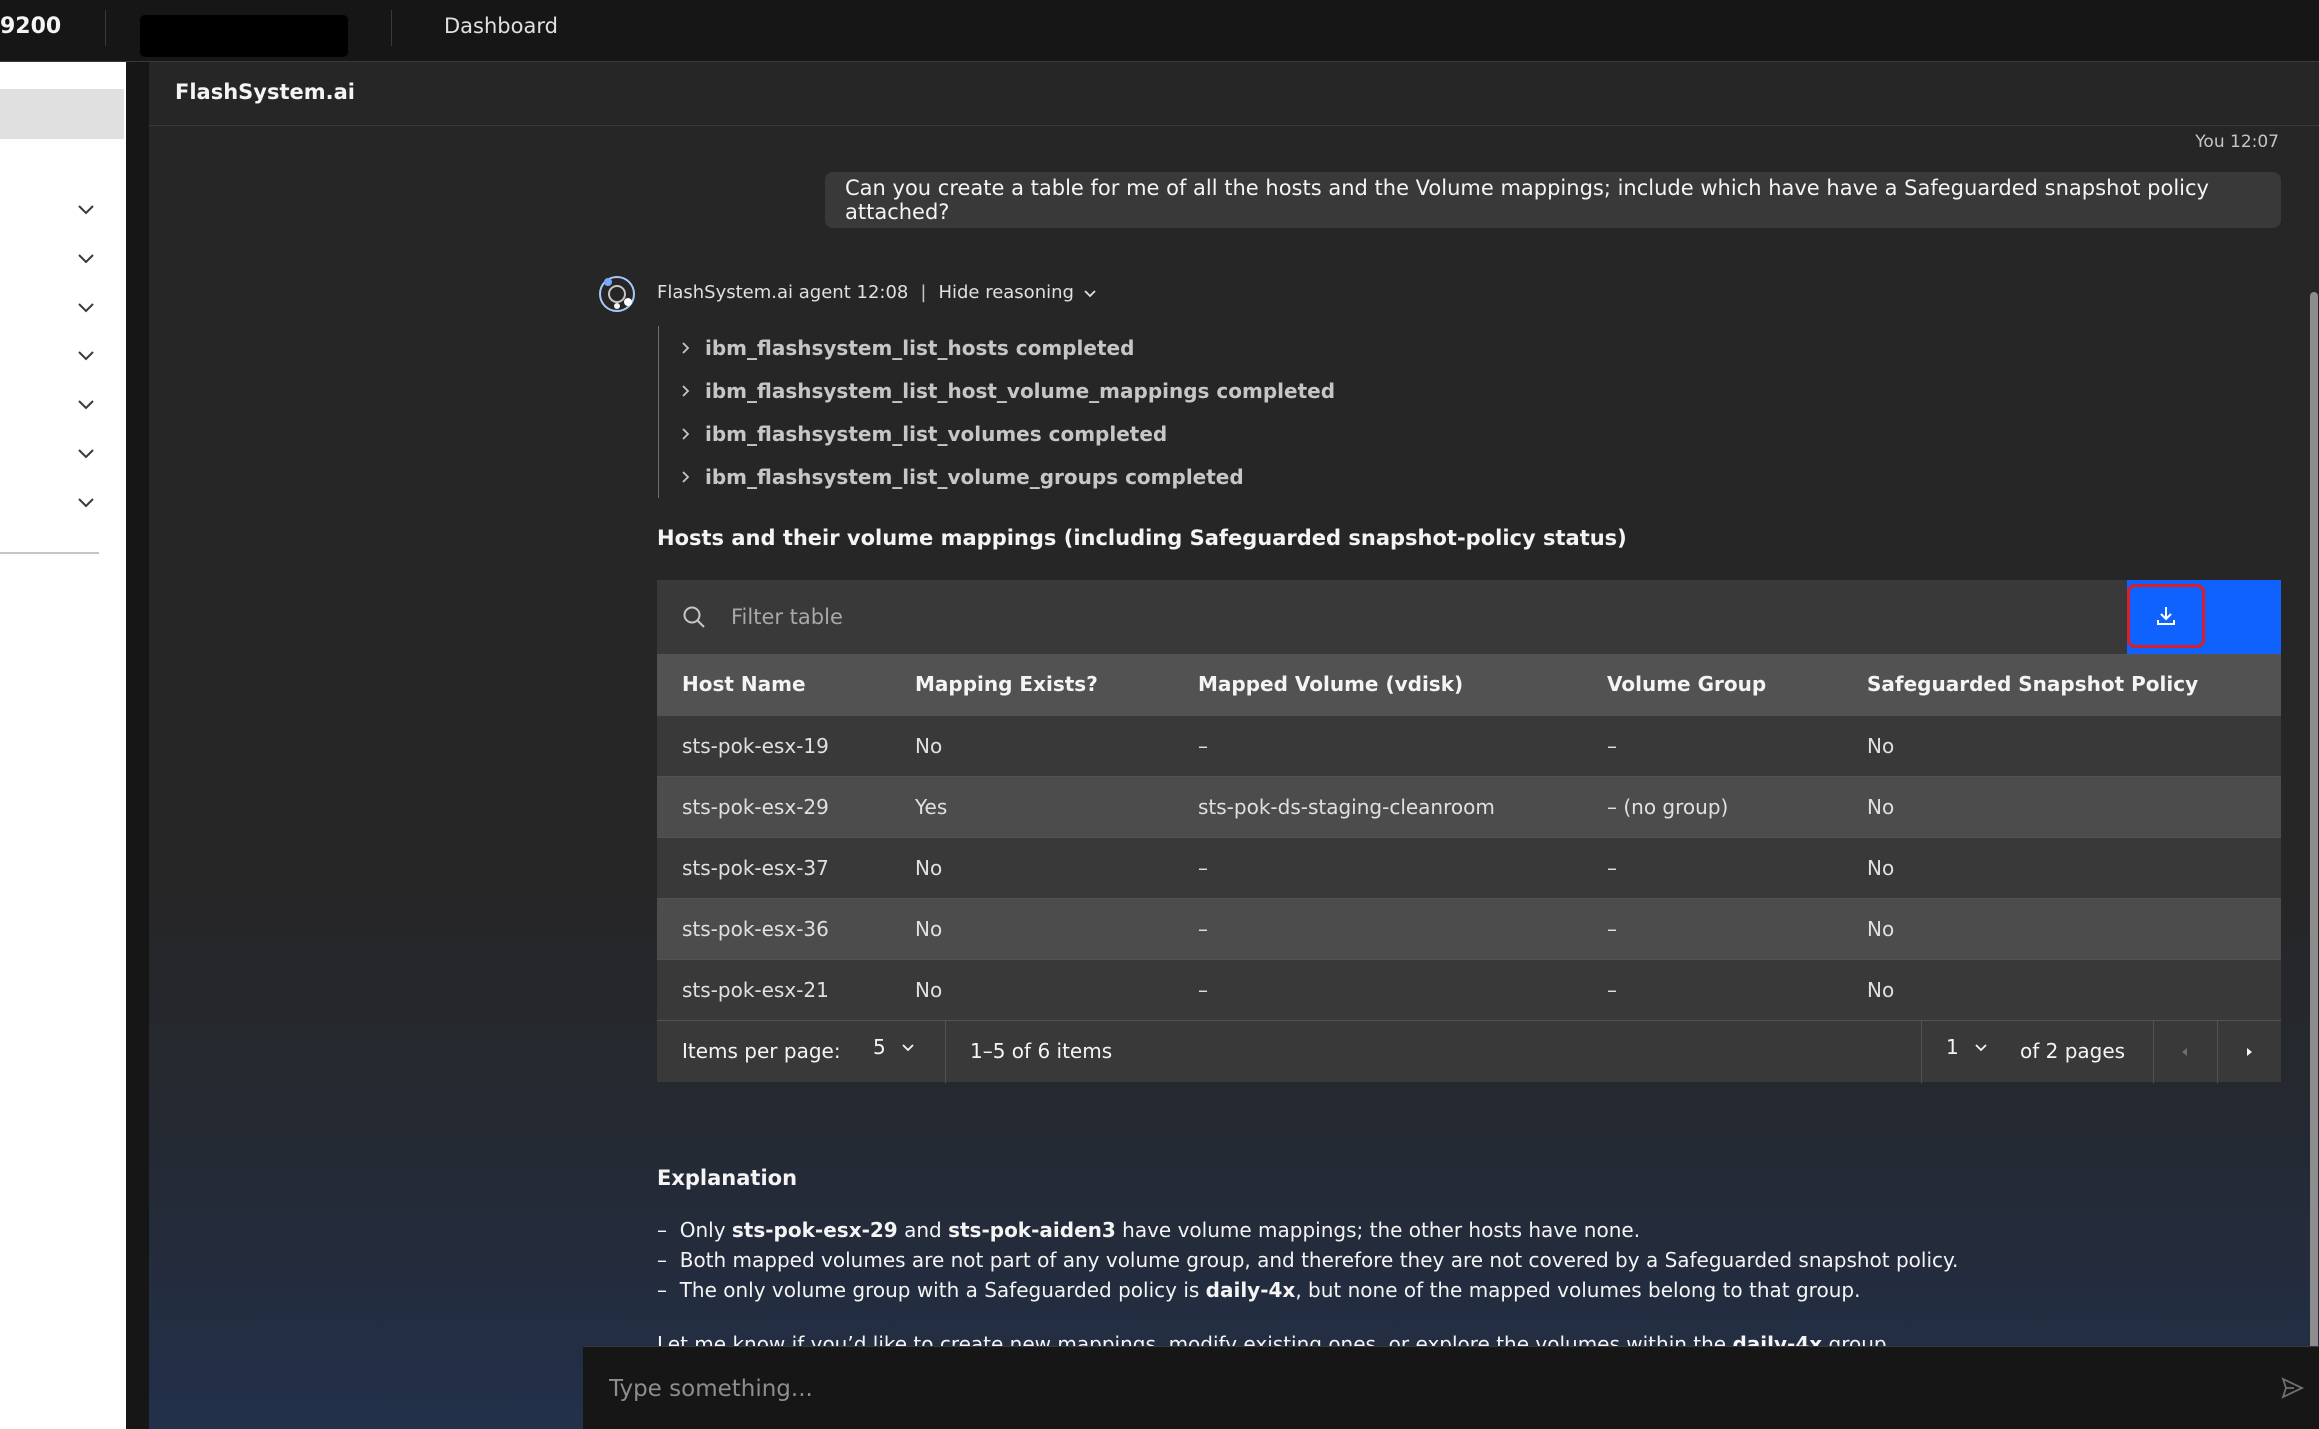  What do you see at coordinates (2166, 616) in the screenshot?
I see `download-button` at bounding box center [2166, 616].